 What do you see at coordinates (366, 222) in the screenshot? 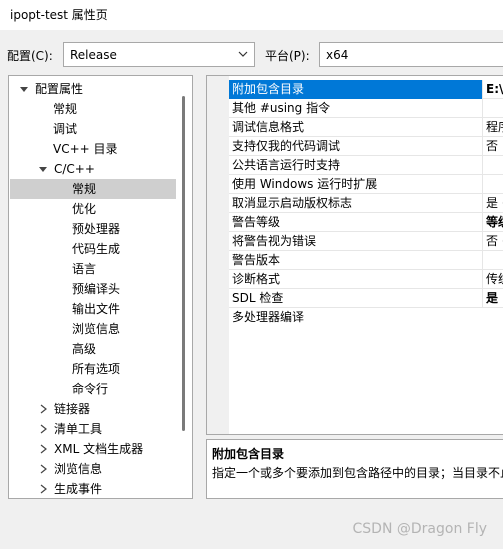
I see `property-row: 警告等级 等级` at bounding box center [366, 222].